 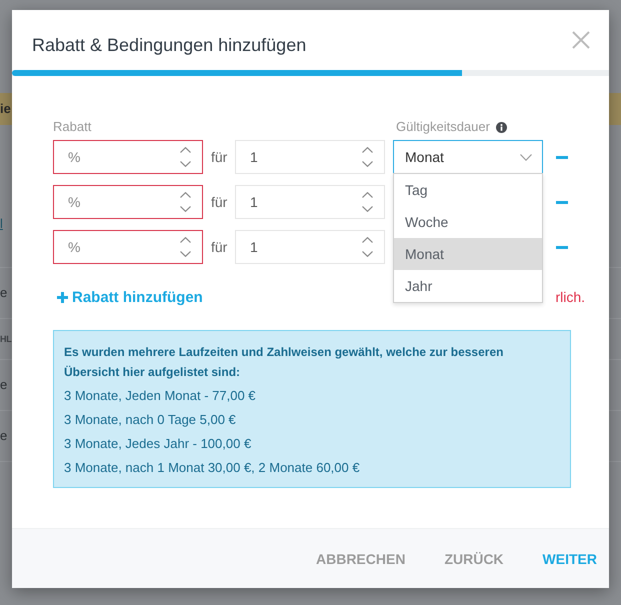 What do you see at coordinates (72, 127) in the screenshot?
I see `discount-label: Rabatt` at bounding box center [72, 127].